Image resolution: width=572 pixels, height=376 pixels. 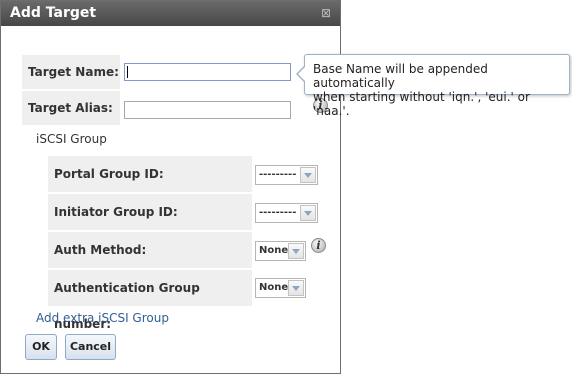 What do you see at coordinates (150, 250) in the screenshot?
I see `auth-method-label: Auth Method:` at bounding box center [150, 250].